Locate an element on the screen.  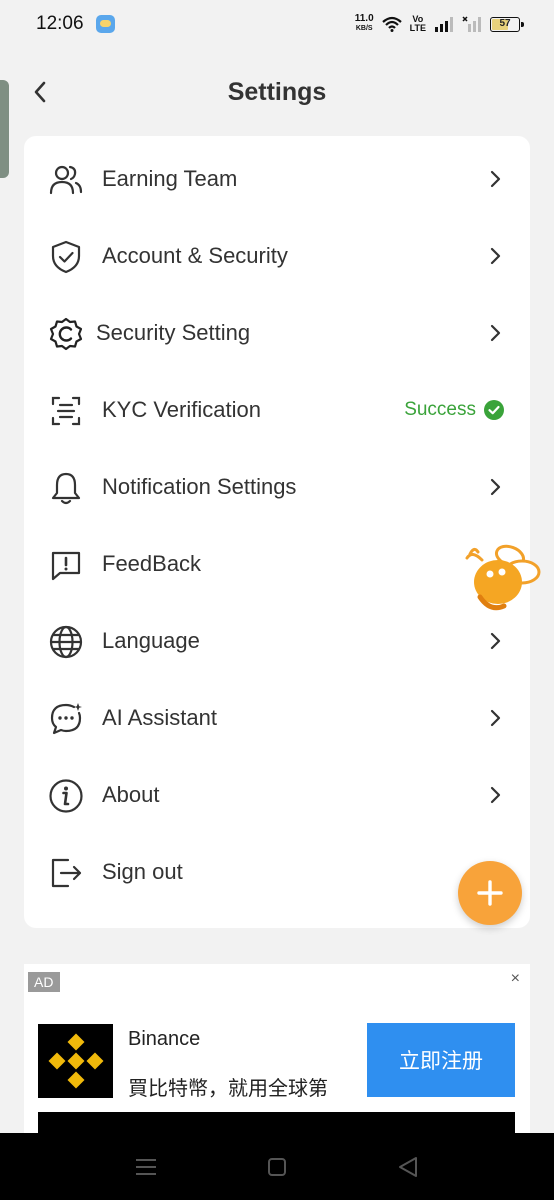
ad-media is located at coordinates (276, 1123).